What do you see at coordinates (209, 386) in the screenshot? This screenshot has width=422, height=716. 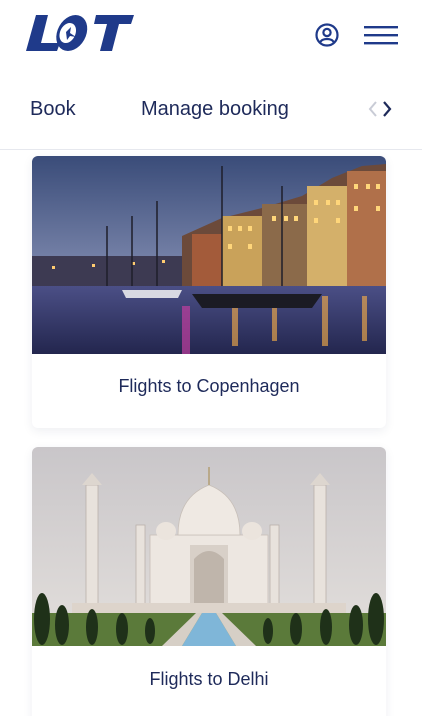 I see `card-title-copenhagen: Flights to Copenhagen` at bounding box center [209, 386].